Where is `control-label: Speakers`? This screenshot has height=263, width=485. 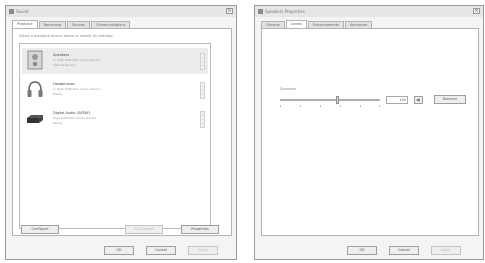 control-label: Speakers is located at coordinates (288, 89).